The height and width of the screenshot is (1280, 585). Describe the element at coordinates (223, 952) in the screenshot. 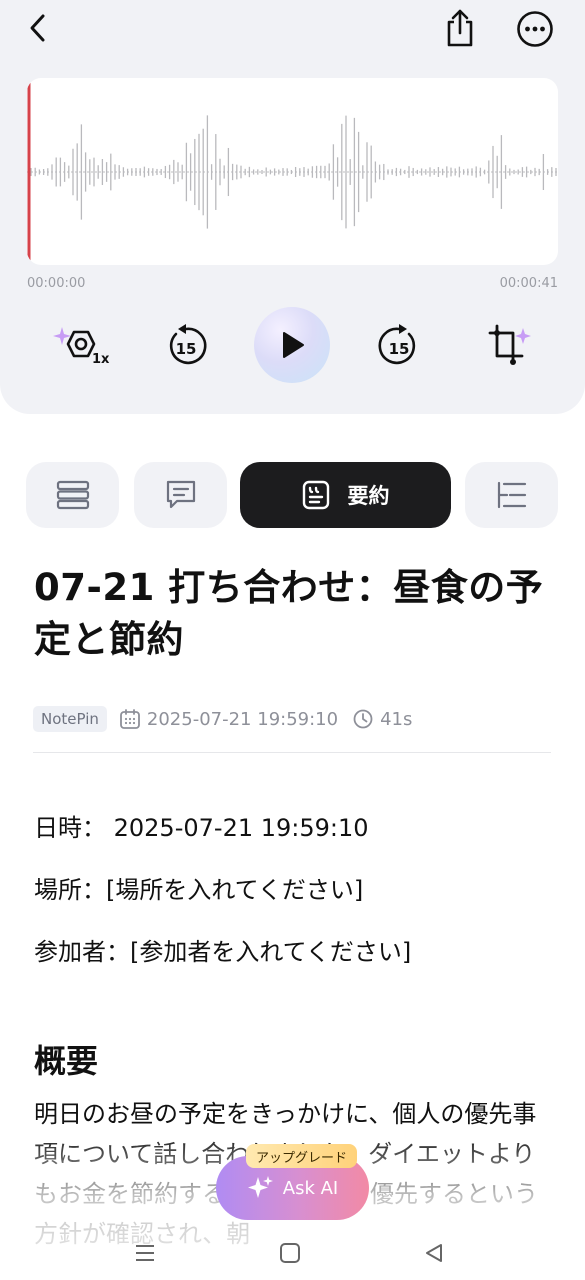

I see `field-participants: 参加者：[参加者を入れてください]` at that location.